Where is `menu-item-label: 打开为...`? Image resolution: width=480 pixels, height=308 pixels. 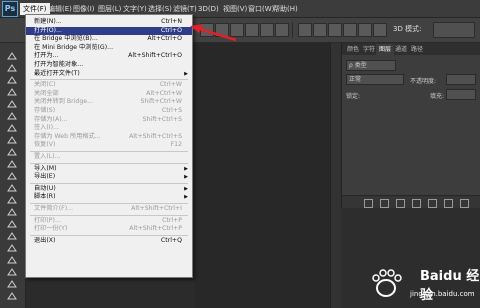 menu-item-label: 打开为... is located at coordinates (46, 56).